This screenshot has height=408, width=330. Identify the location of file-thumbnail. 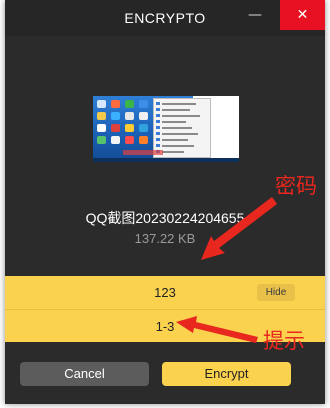
(166, 129).